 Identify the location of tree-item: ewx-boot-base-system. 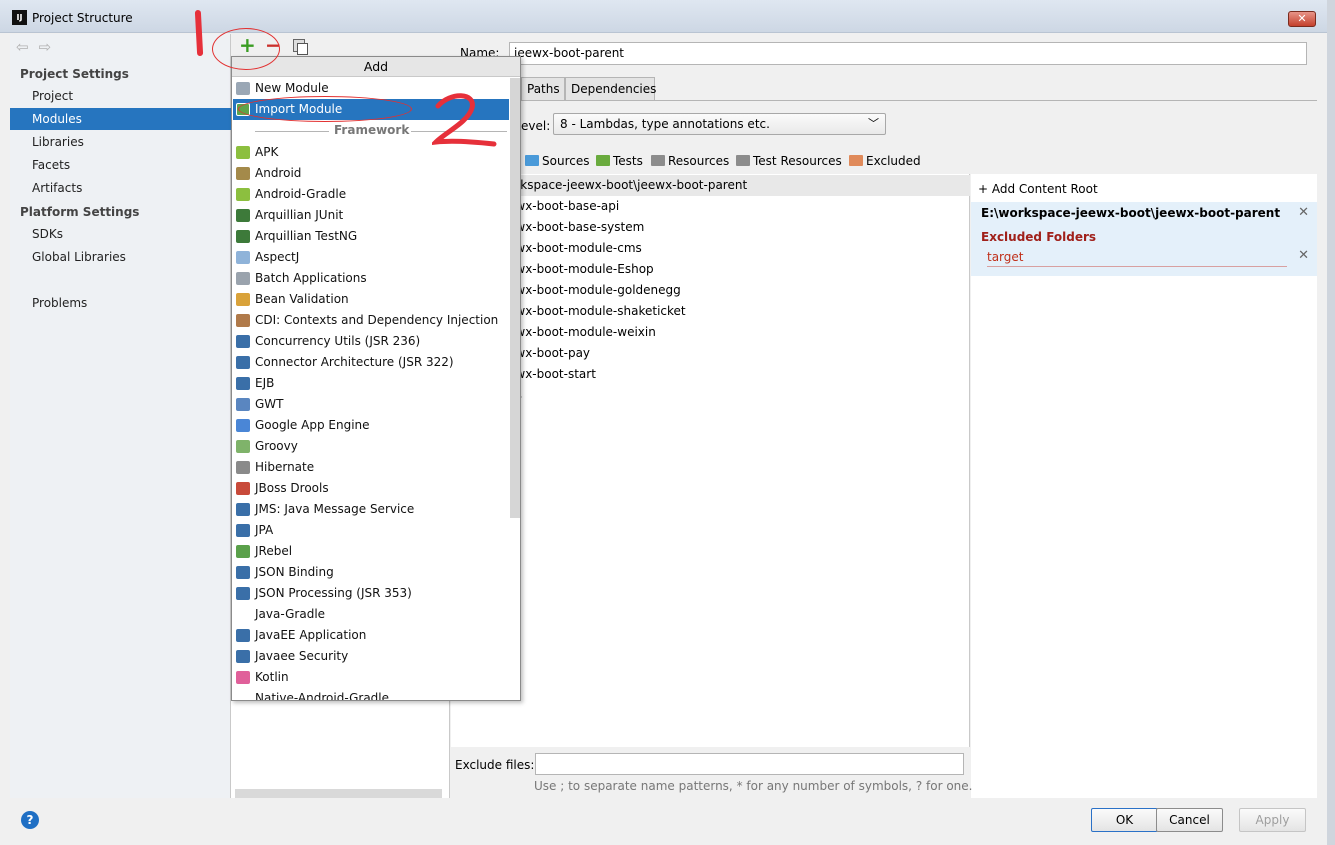
(710, 227).